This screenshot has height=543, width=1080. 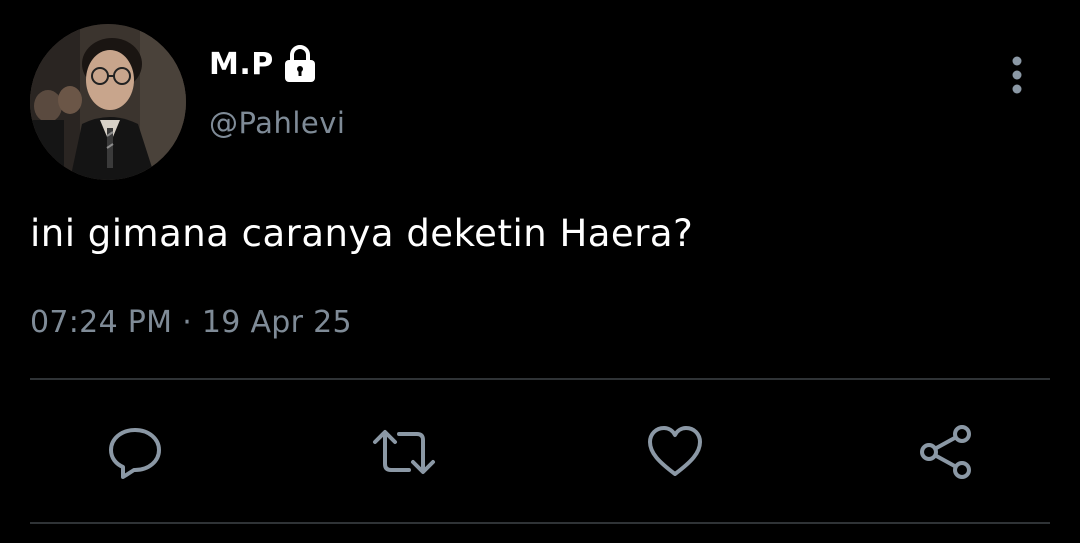 I want to click on retweet-icon, so click(x=404, y=452).